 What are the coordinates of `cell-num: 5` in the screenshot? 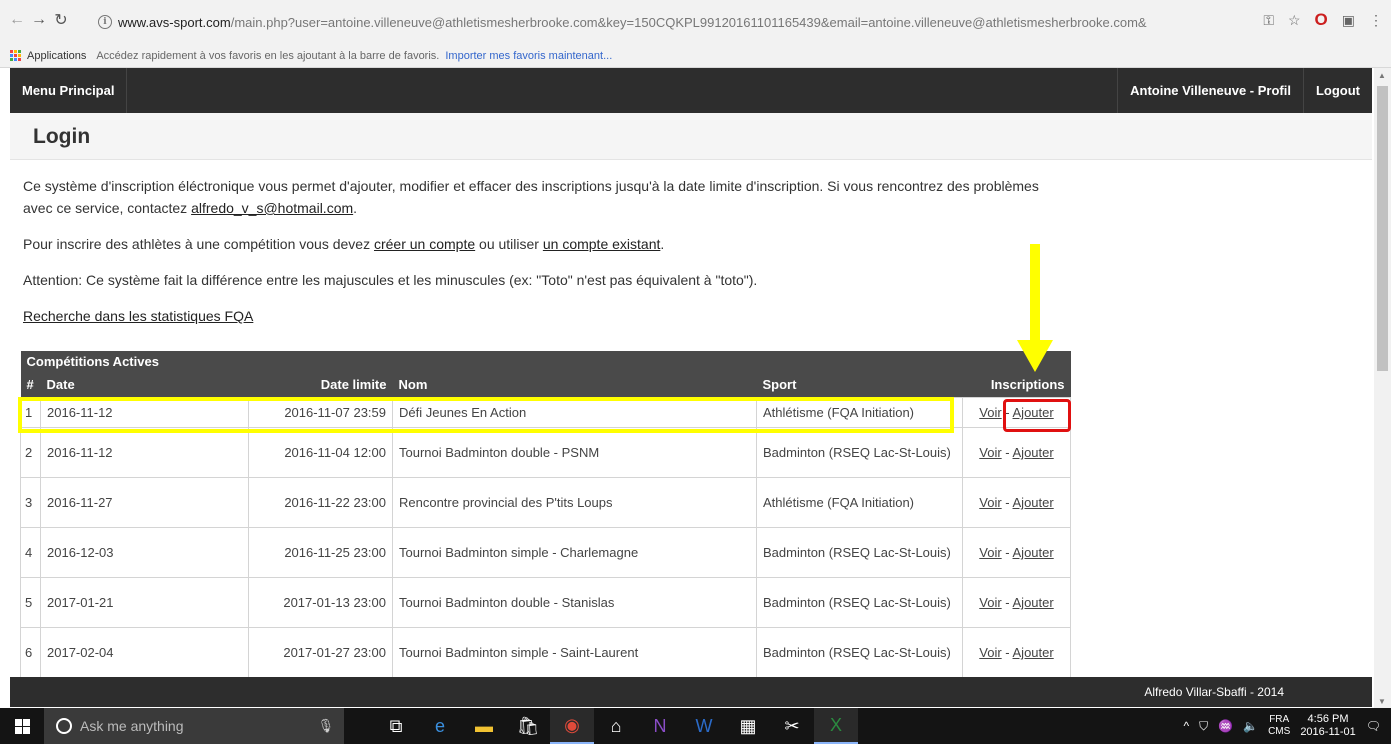 It's located at (30, 602).